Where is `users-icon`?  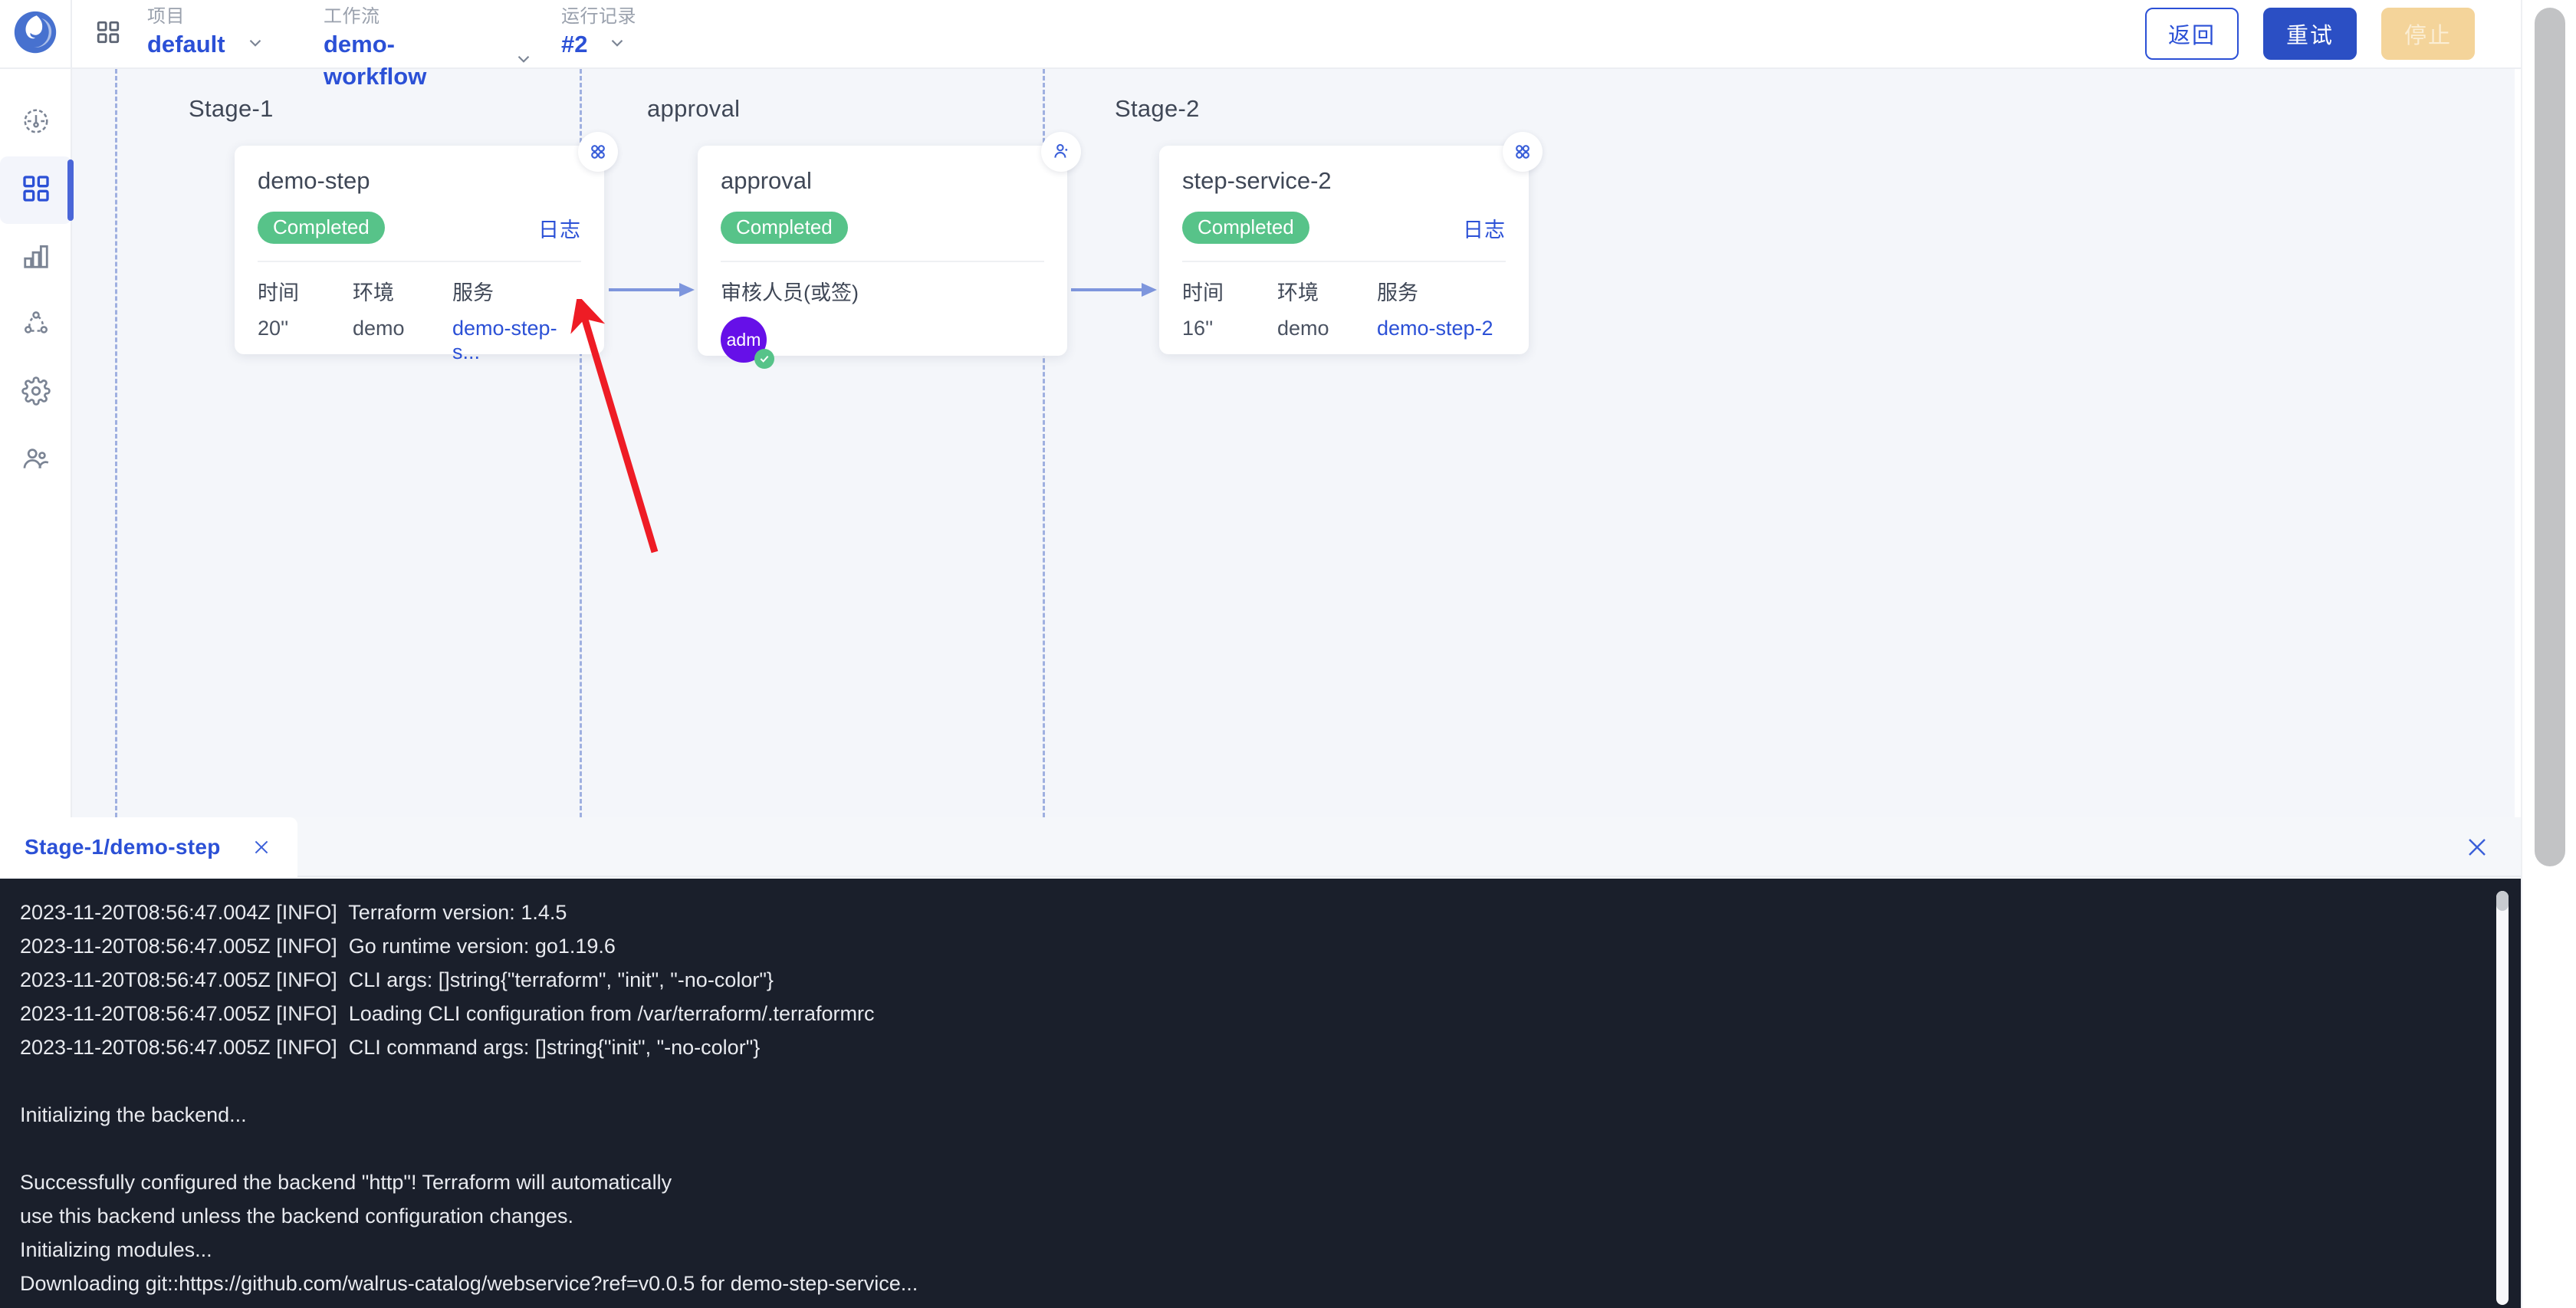
users-icon is located at coordinates (36, 460).